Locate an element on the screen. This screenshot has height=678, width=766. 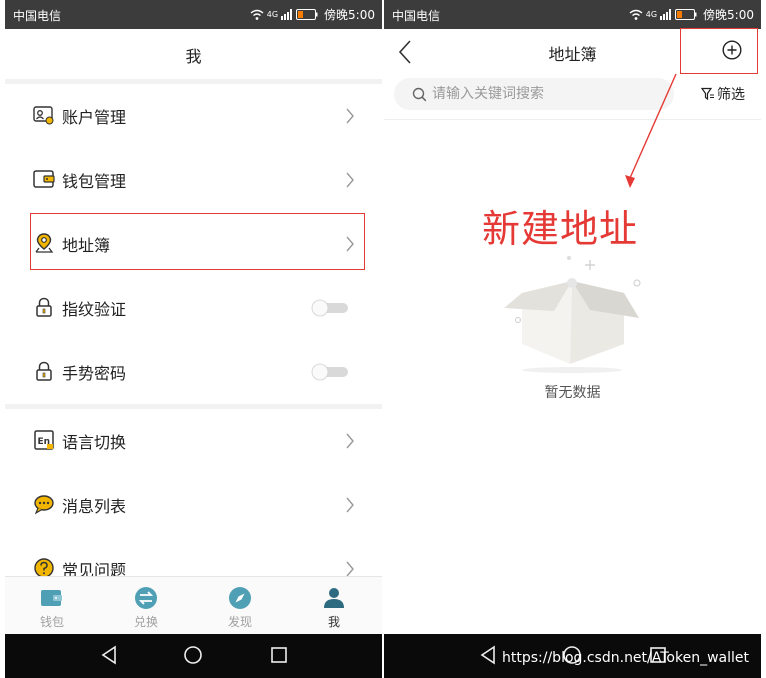
tab-wallet: 钱包 is located at coordinates (52, 606).